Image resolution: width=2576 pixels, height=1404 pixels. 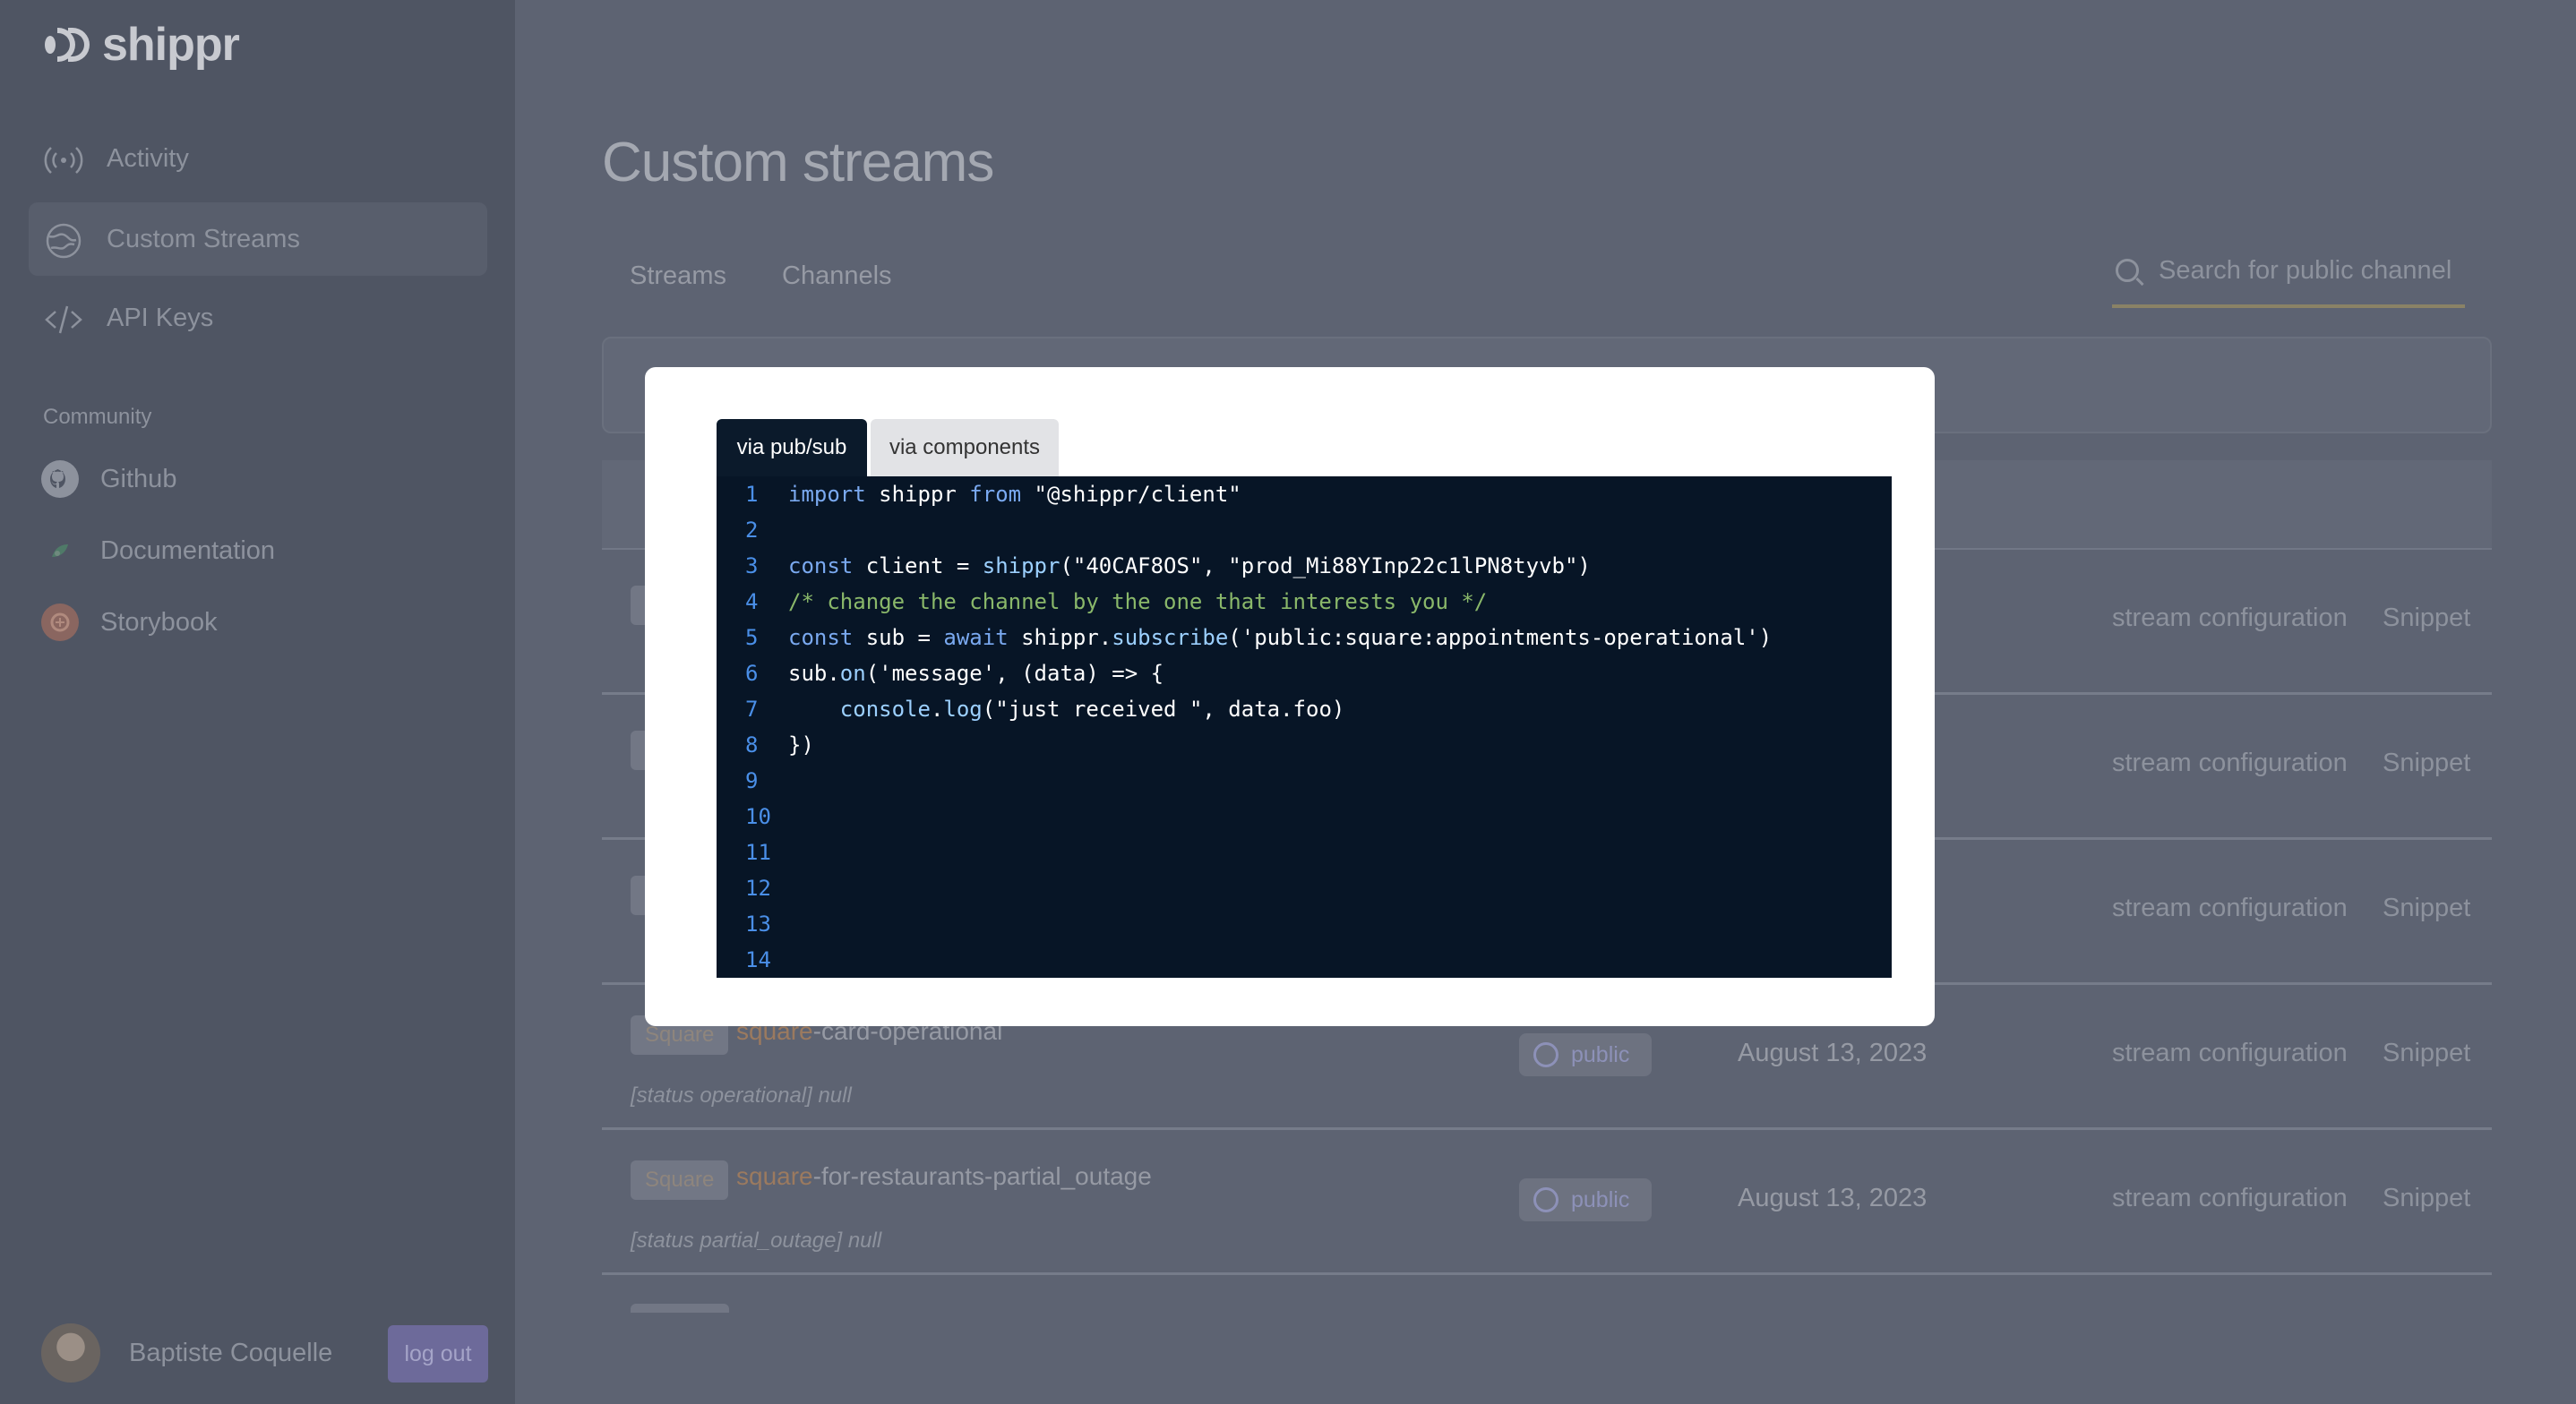 What do you see at coordinates (1304, 960) in the screenshot?
I see `code-line: 14` at bounding box center [1304, 960].